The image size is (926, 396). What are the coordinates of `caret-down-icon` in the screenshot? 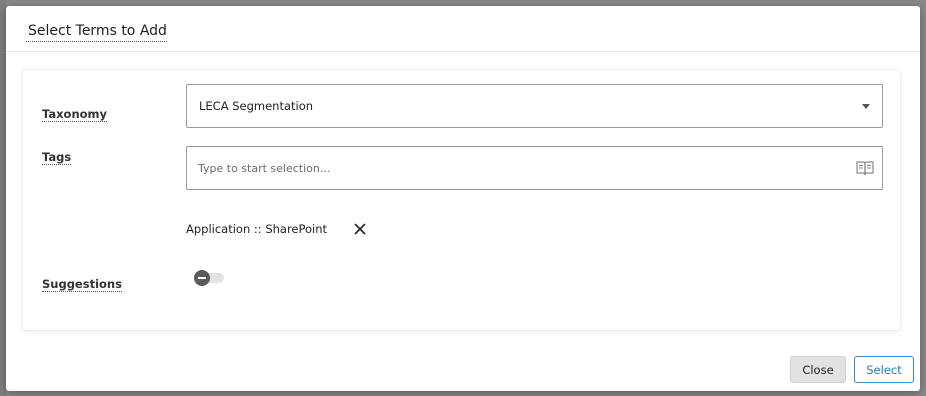 It's located at (866, 106).